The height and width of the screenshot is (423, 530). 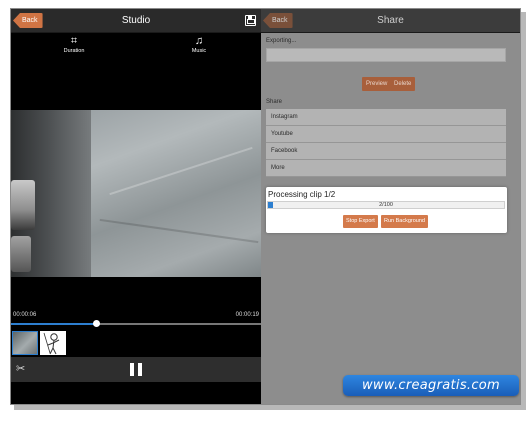 I want to click on video-wall, so click(x=176, y=193).